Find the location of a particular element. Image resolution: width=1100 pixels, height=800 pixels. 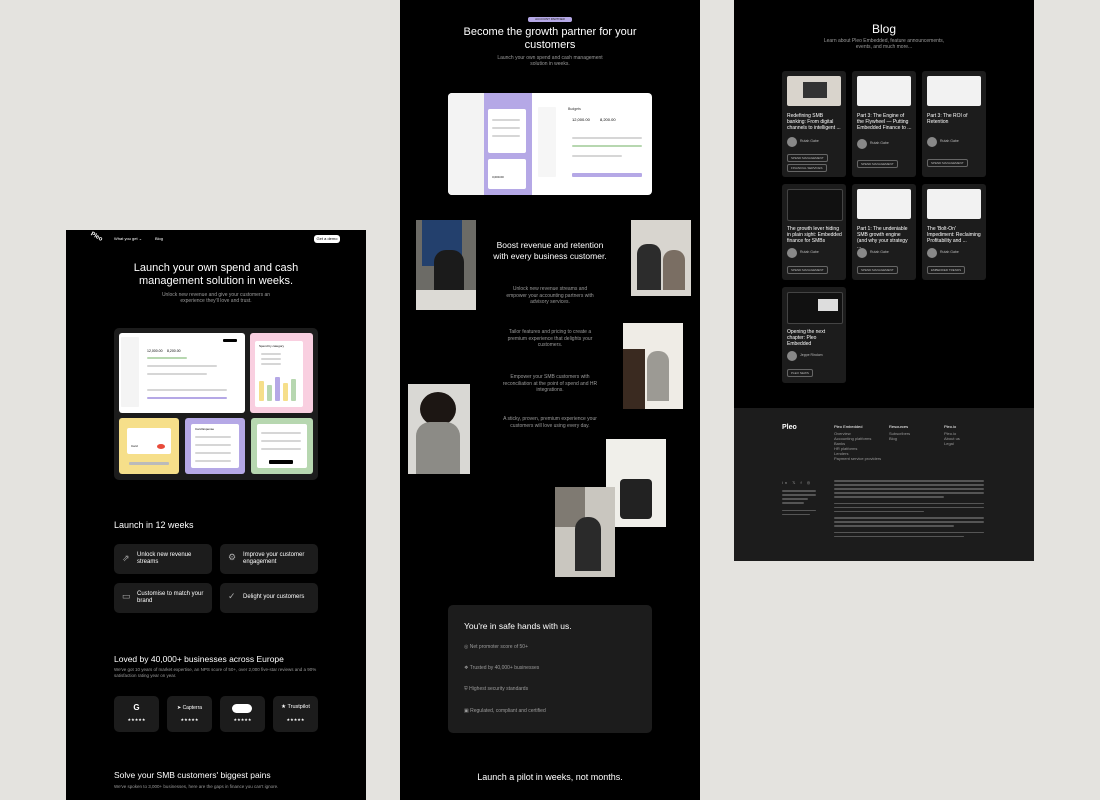

woman-smiling-photo is located at coordinates (439, 429).